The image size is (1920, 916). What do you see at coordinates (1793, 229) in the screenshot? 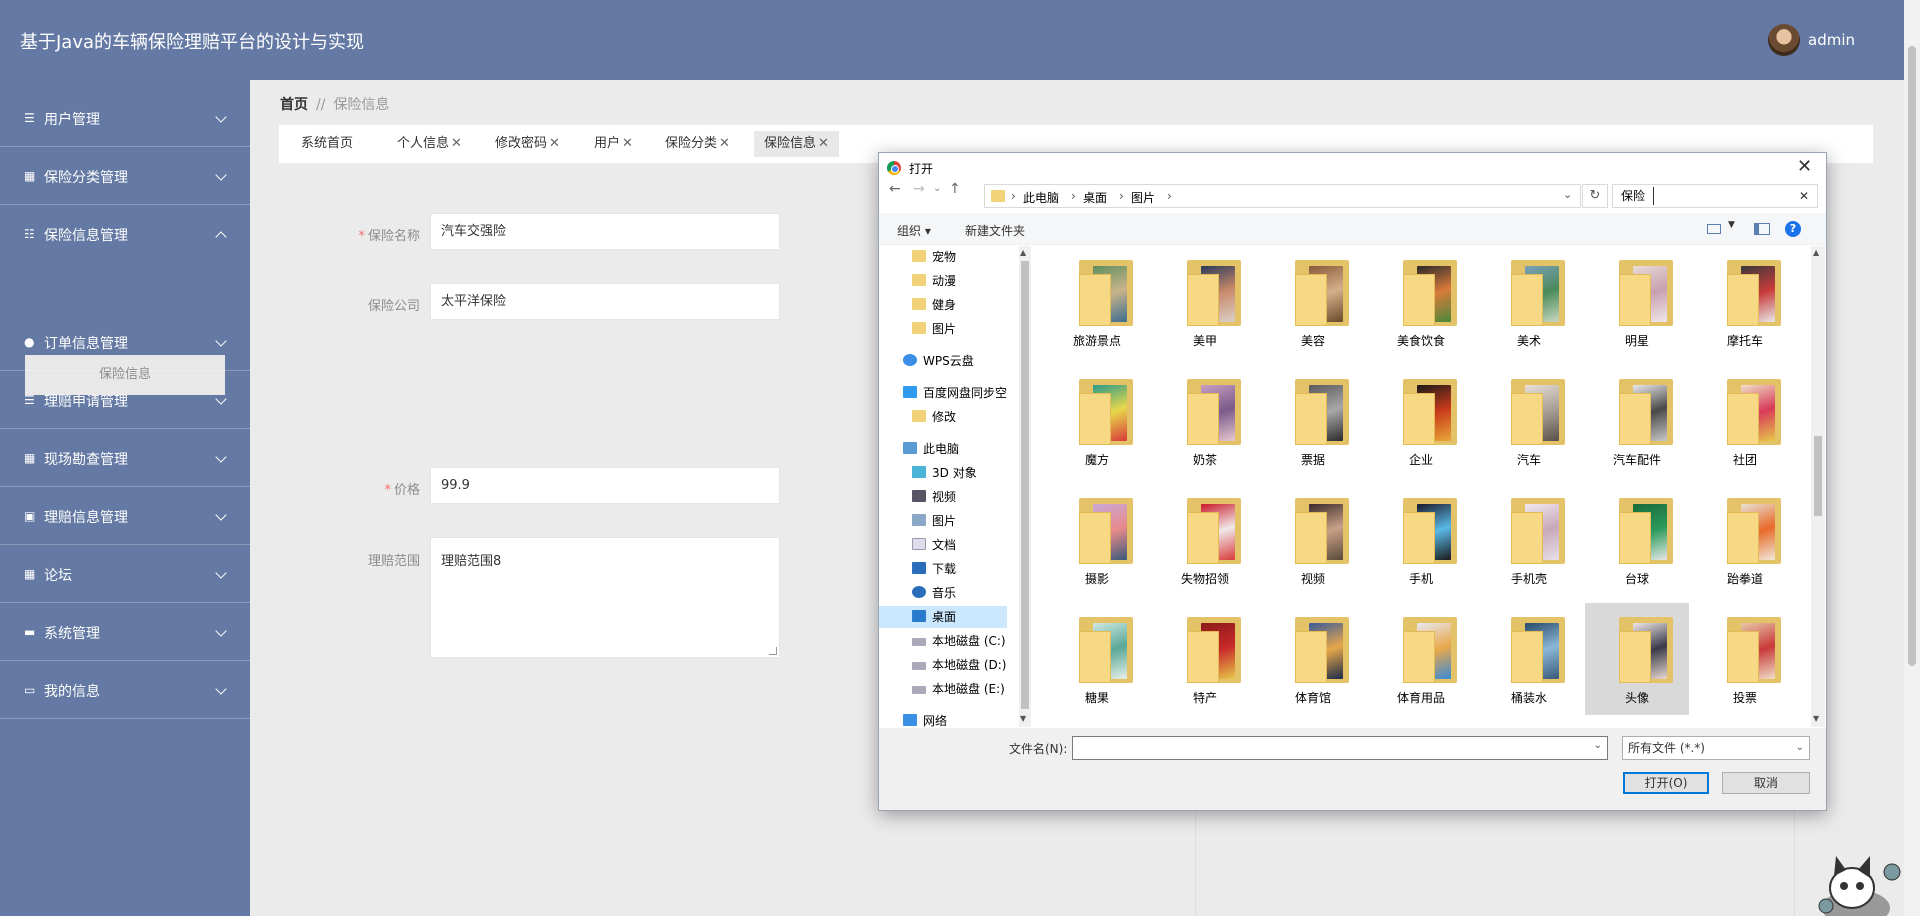
I see `help-icon: ?` at bounding box center [1793, 229].